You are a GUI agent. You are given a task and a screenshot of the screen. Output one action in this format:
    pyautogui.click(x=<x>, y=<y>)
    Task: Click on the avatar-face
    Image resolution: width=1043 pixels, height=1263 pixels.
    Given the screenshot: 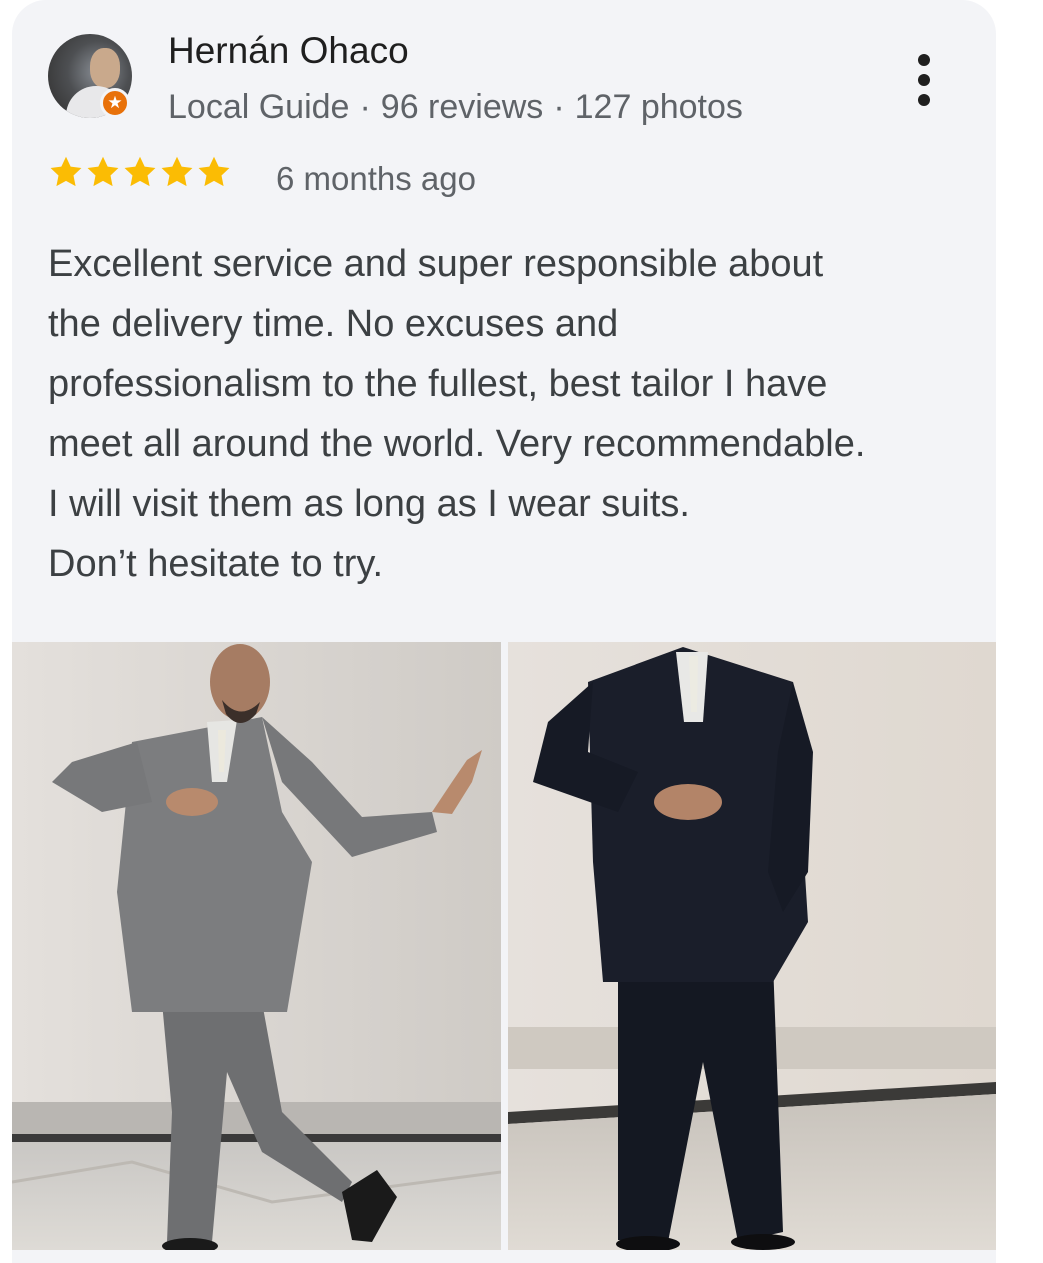 What is the action you would take?
    pyautogui.click(x=105, y=68)
    